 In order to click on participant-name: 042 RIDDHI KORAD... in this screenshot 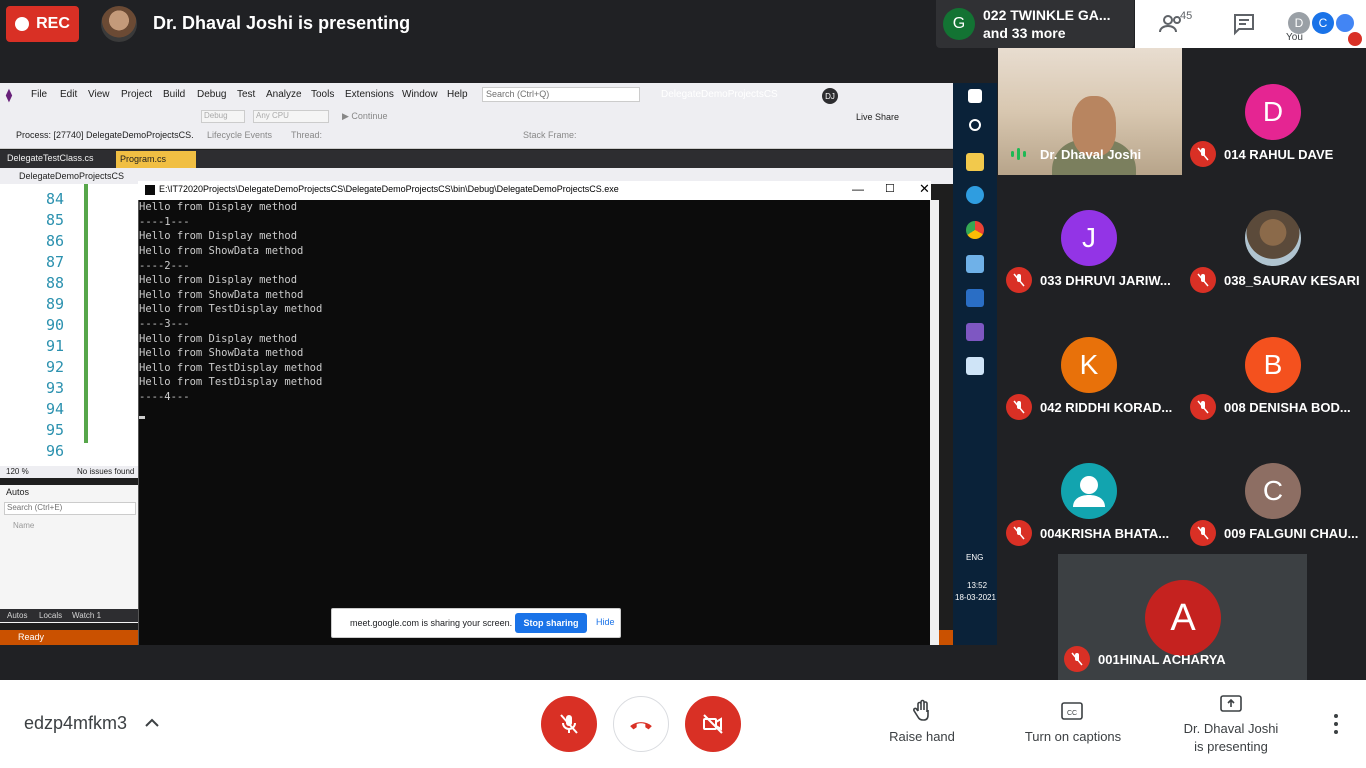, I will do `click(1106, 407)`.